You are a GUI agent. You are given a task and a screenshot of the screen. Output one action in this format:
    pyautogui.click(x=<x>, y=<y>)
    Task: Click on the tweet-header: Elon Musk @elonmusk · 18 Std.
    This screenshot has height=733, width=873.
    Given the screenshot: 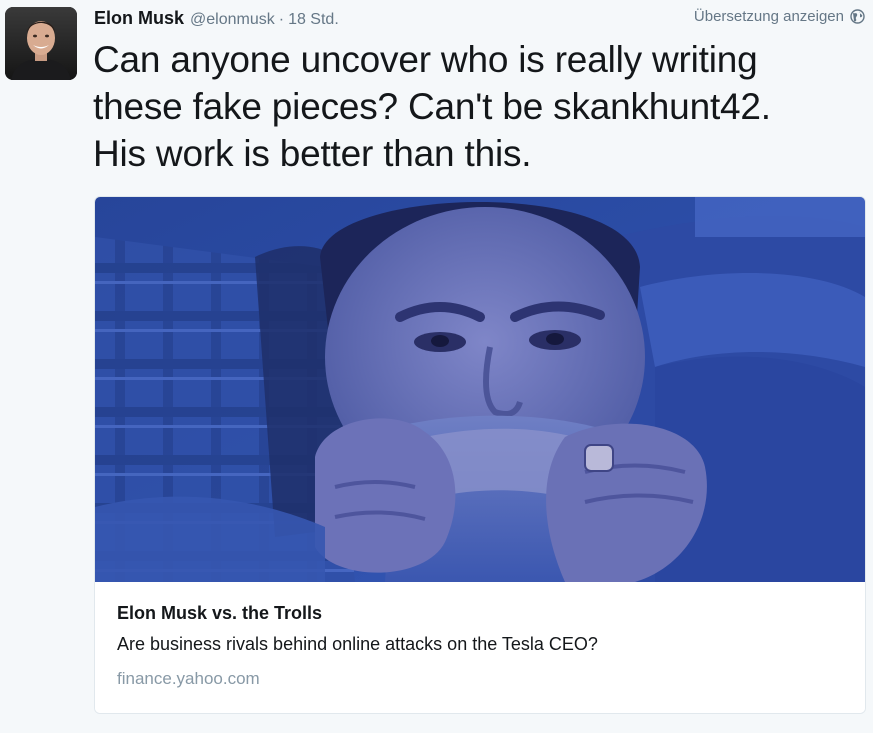 What is the action you would take?
    pyautogui.click(x=216, y=20)
    